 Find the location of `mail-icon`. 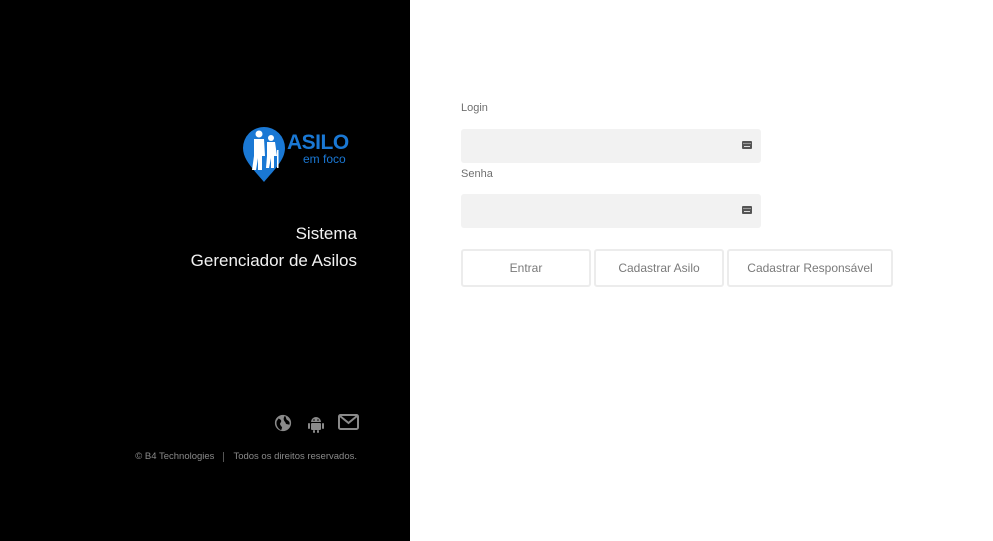

mail-icon is located at coordinates (348, 424).